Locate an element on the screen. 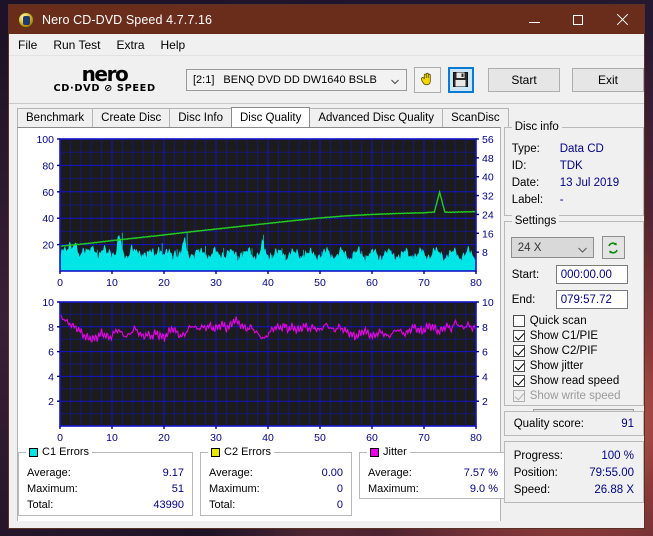 This screenshot has width=653, height=536. tab-benchmark: Benchmark is located at coordinates (55, 117).